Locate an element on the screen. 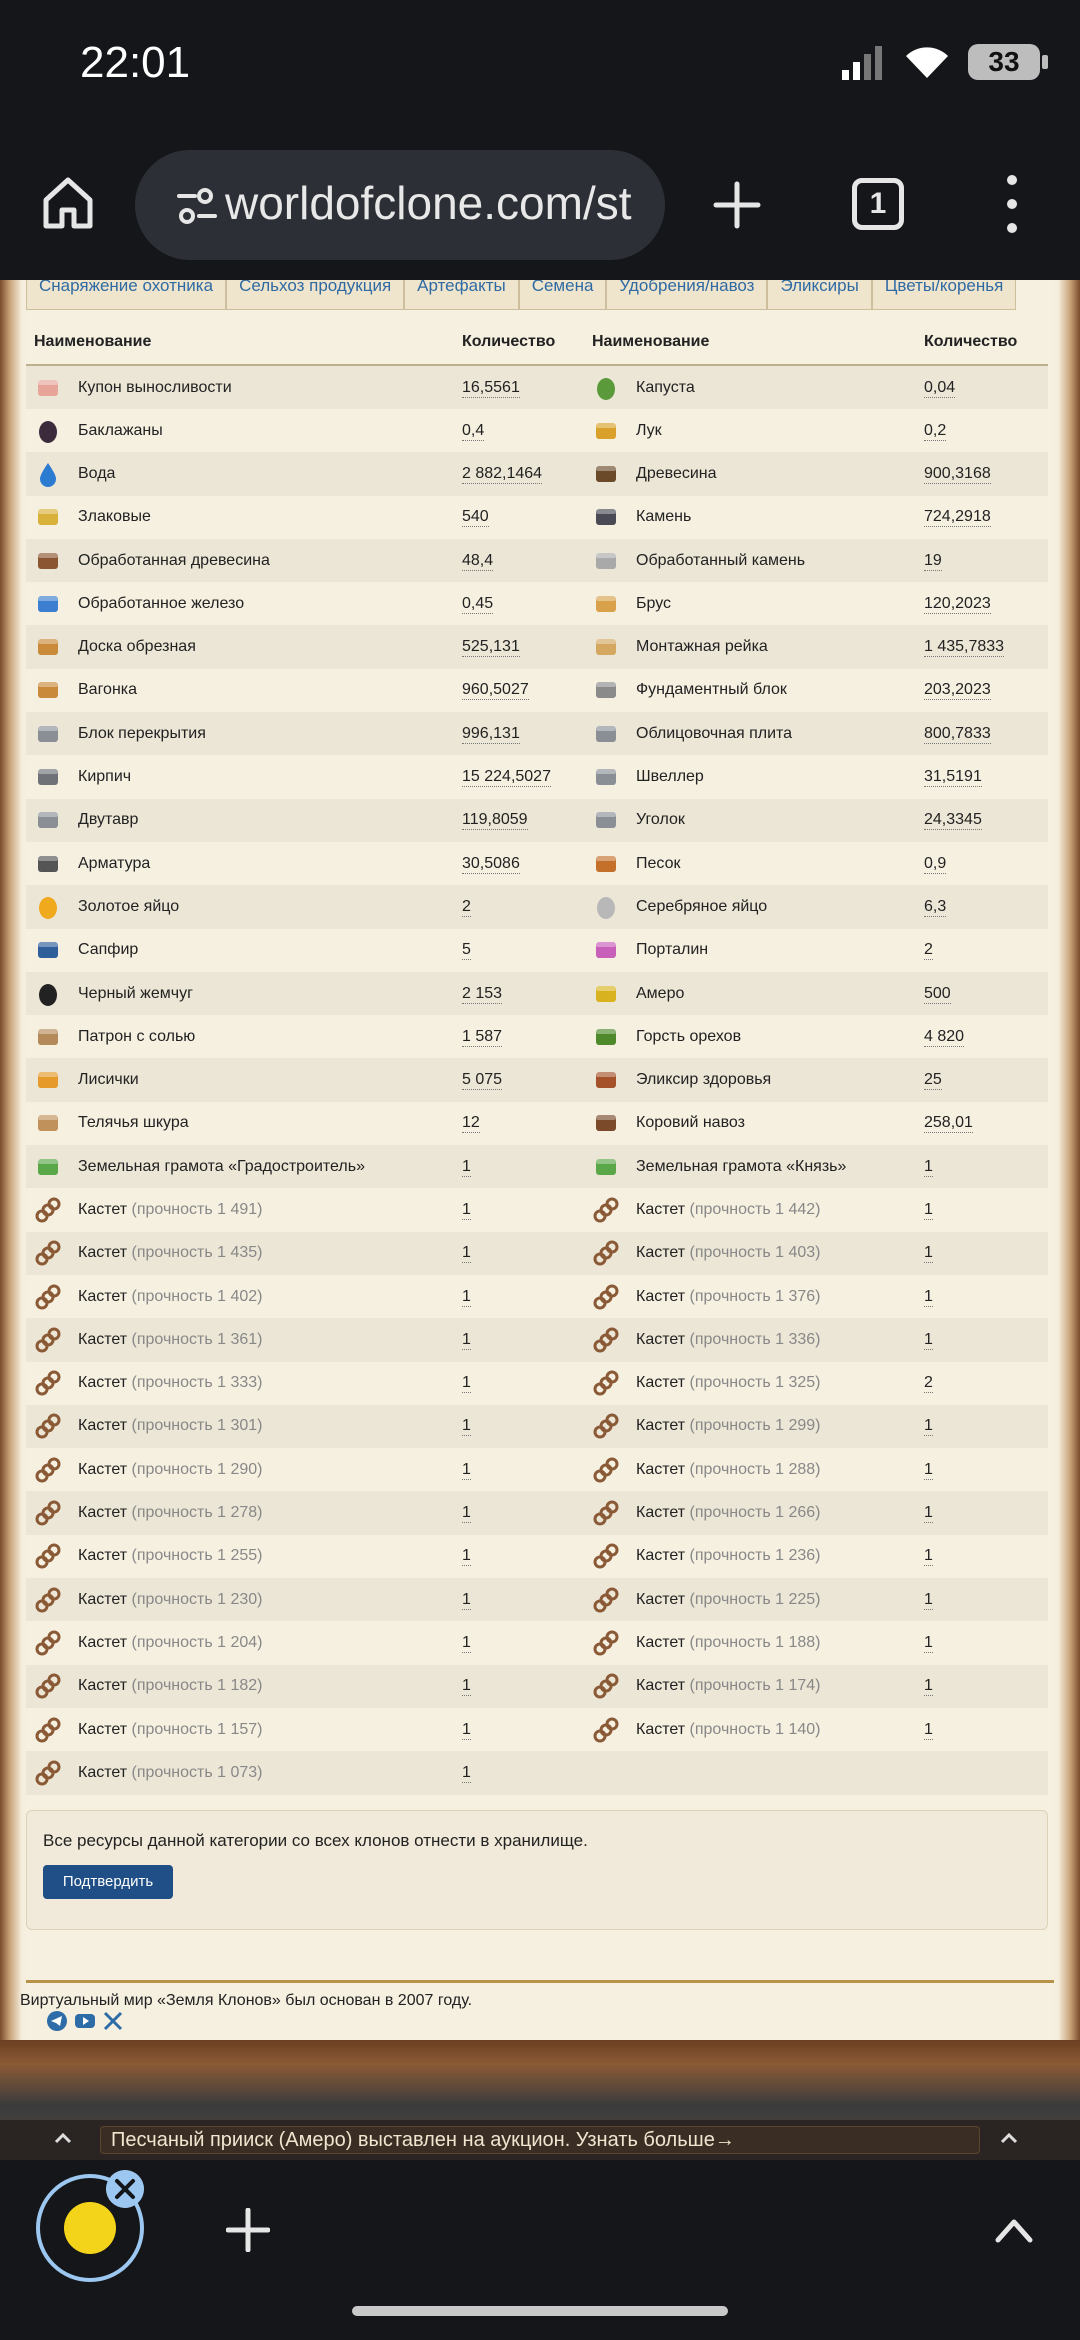 The height and width of the screenshot is (2340, 1080). signal-icon is located at coordinates (862, 63).